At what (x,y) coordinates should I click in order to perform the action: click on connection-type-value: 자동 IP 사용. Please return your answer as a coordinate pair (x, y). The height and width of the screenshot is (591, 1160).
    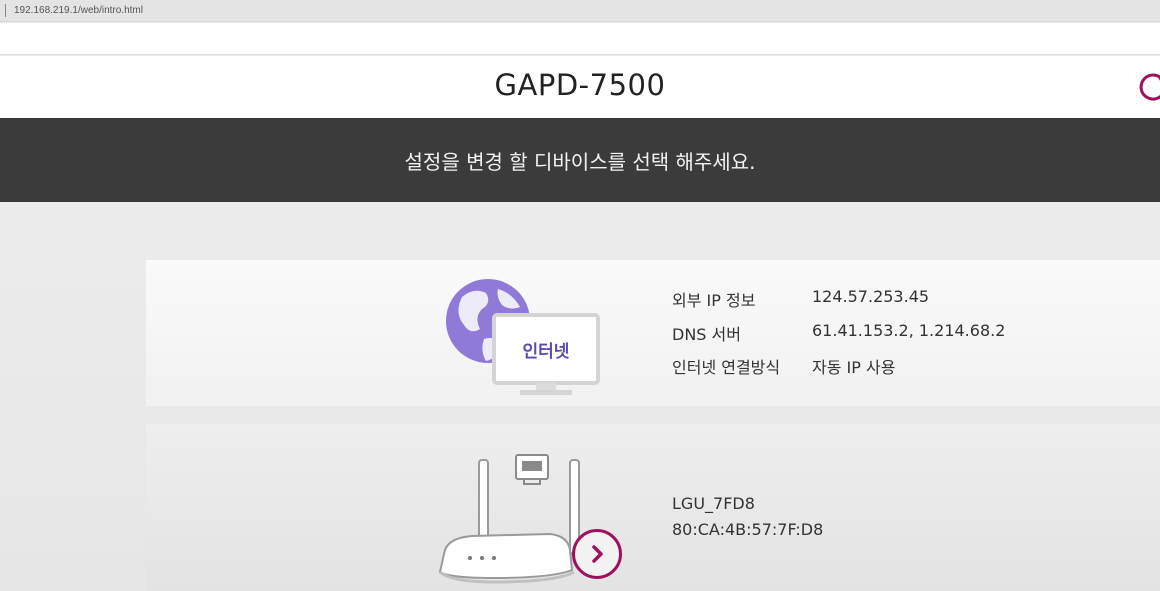
    Looking at the image, I should click on (854, 367).